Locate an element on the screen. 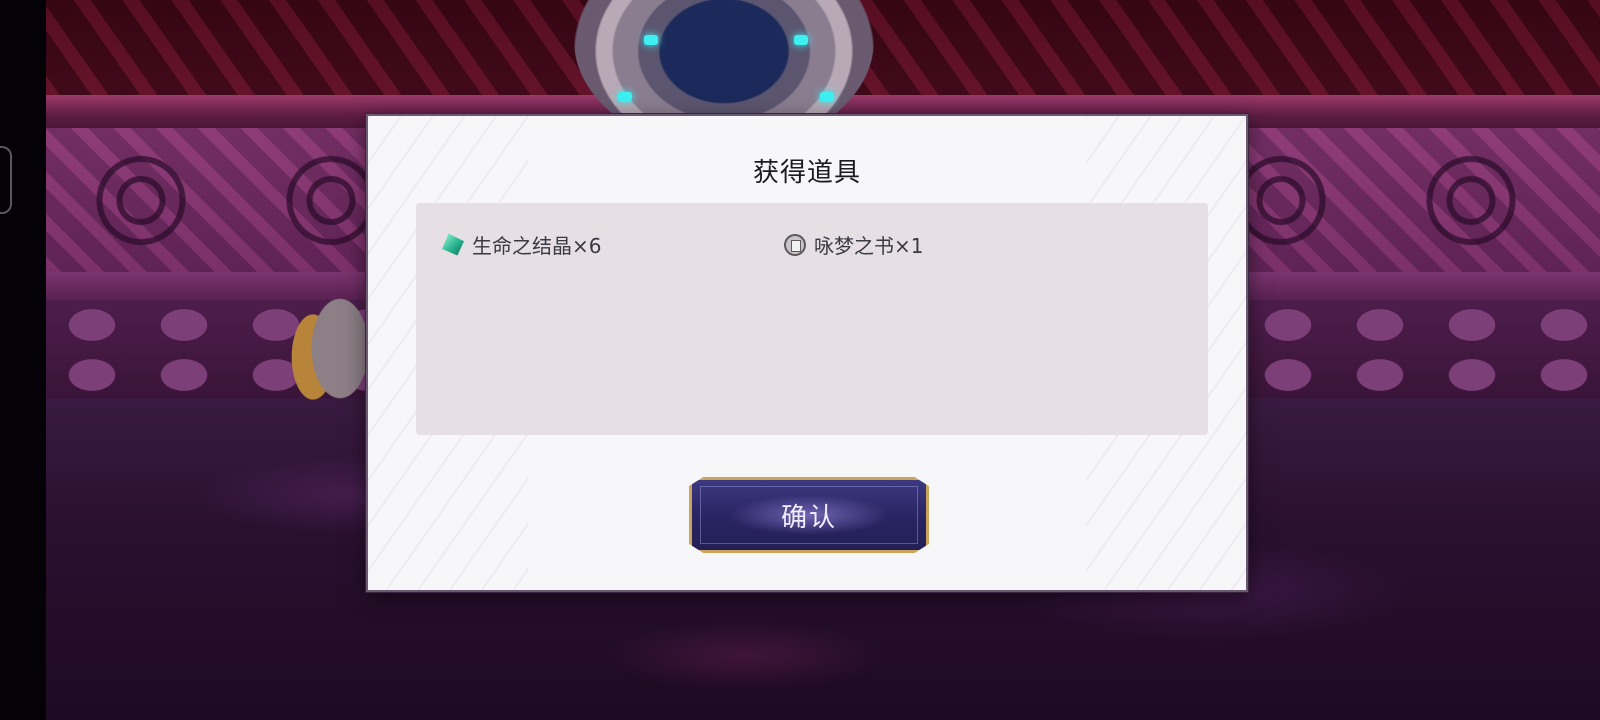 The image size is (1600, 720). side-handle is located at coordinates (6, 180).